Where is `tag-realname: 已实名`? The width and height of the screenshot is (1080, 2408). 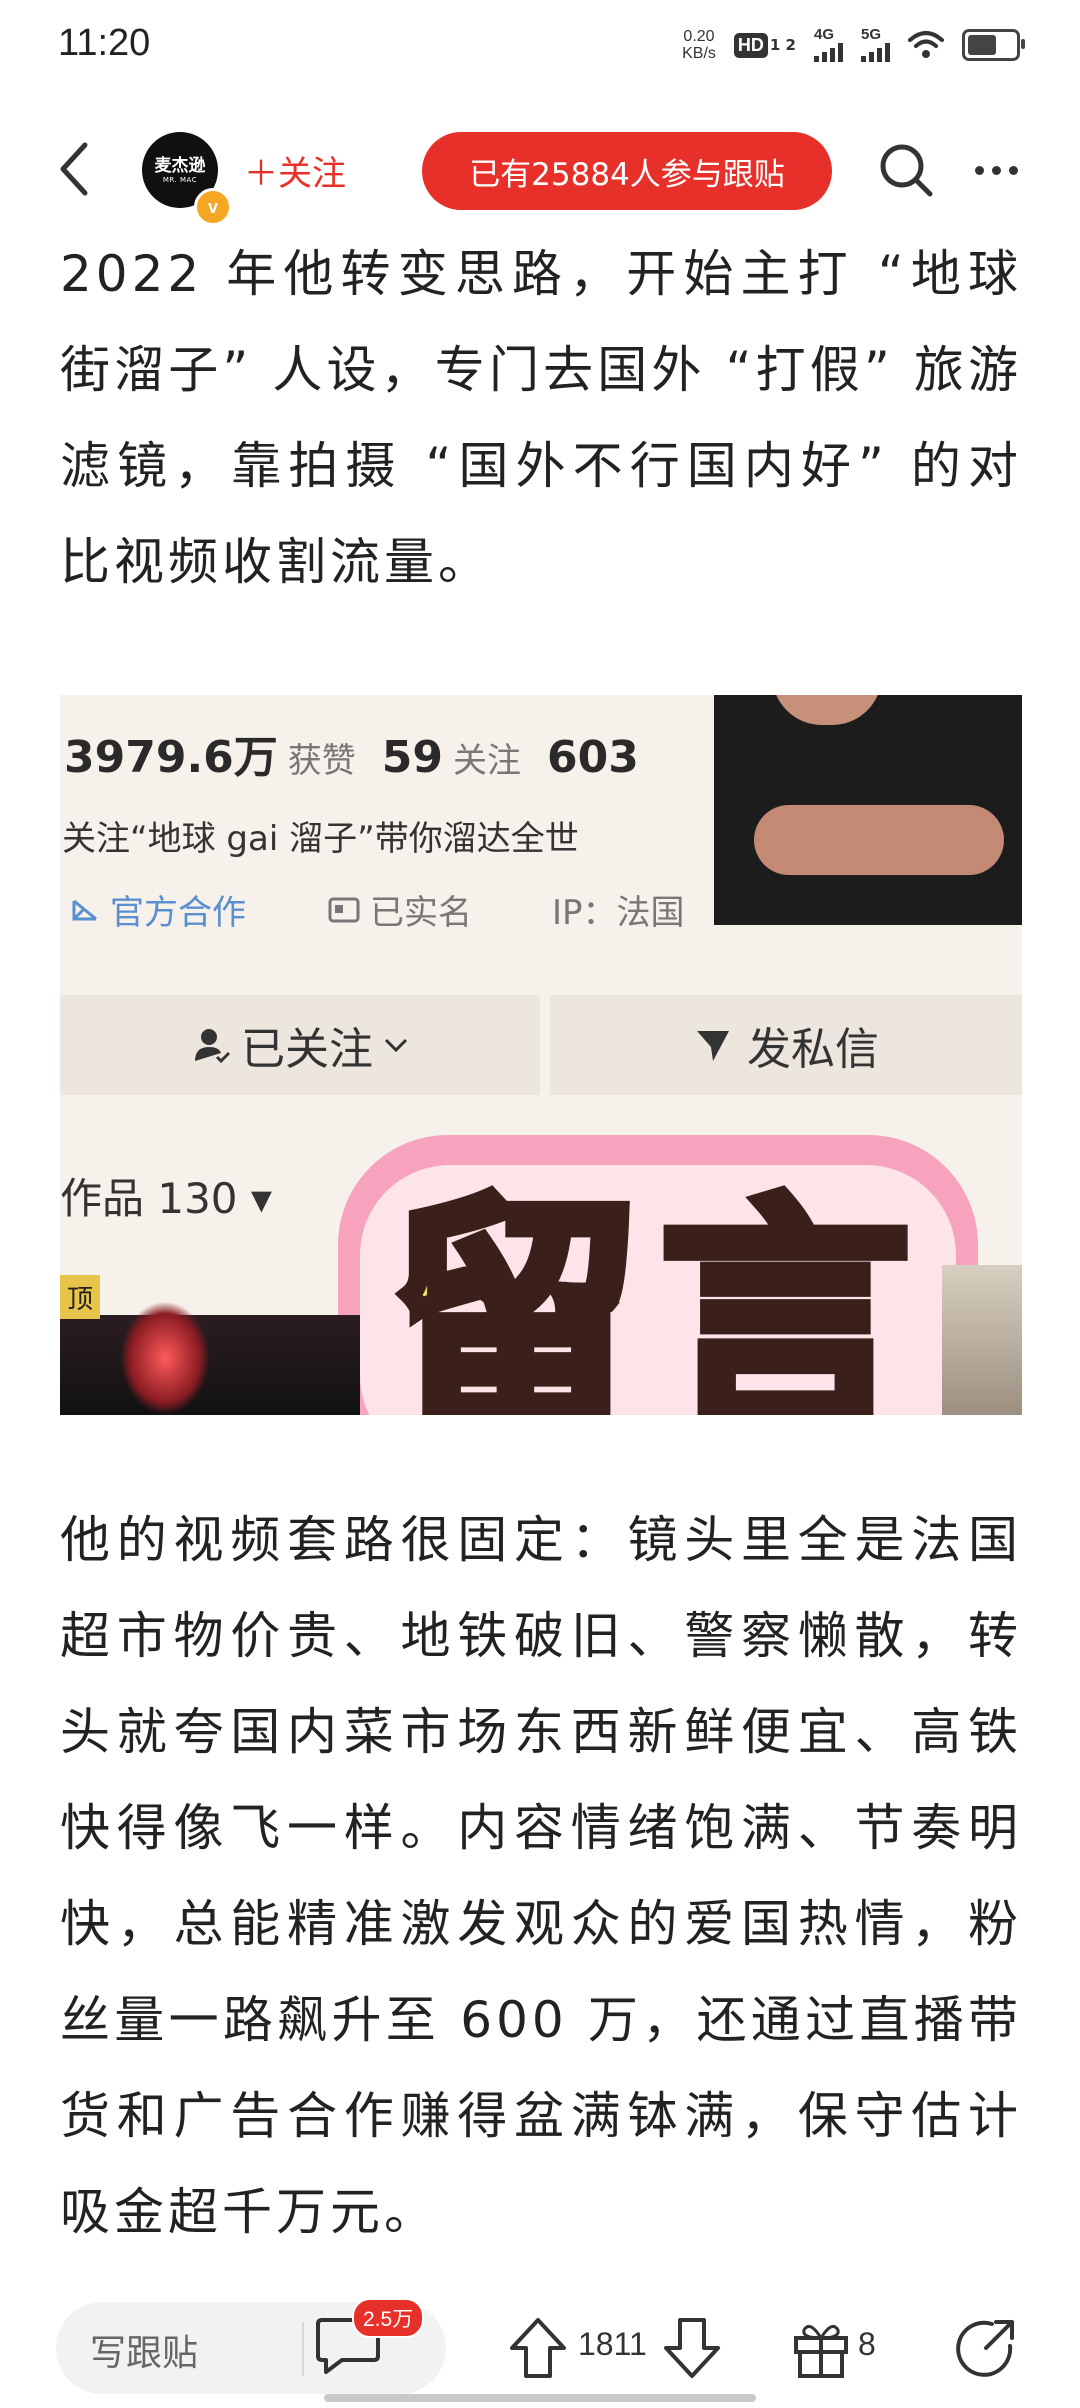 tag-realname: 已实名 is located at coordinates (400, 909).